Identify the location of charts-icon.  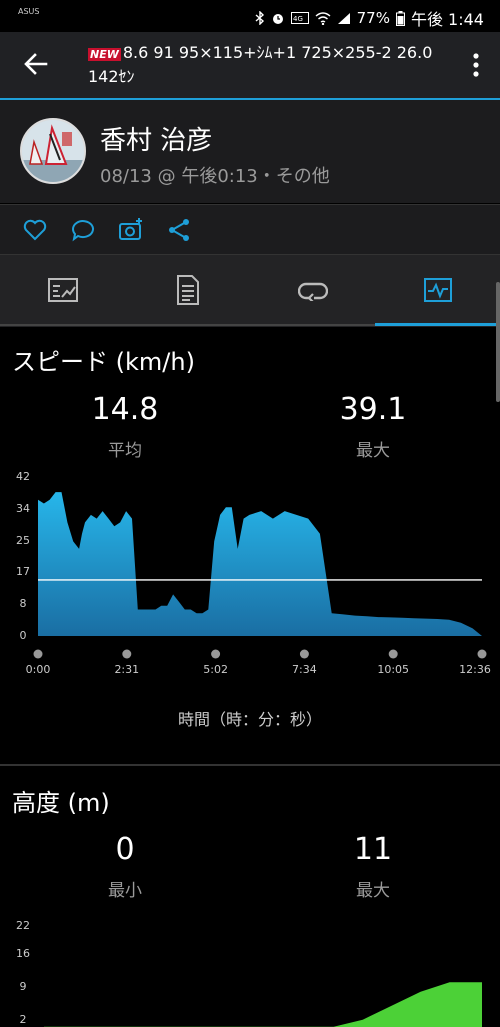
(437, 290).